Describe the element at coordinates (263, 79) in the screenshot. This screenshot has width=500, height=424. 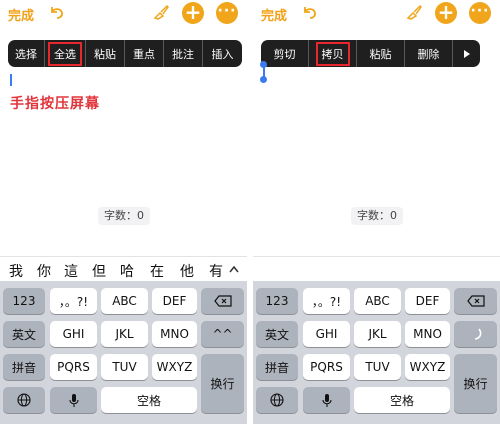
I see `selection-handle-end` at that location.